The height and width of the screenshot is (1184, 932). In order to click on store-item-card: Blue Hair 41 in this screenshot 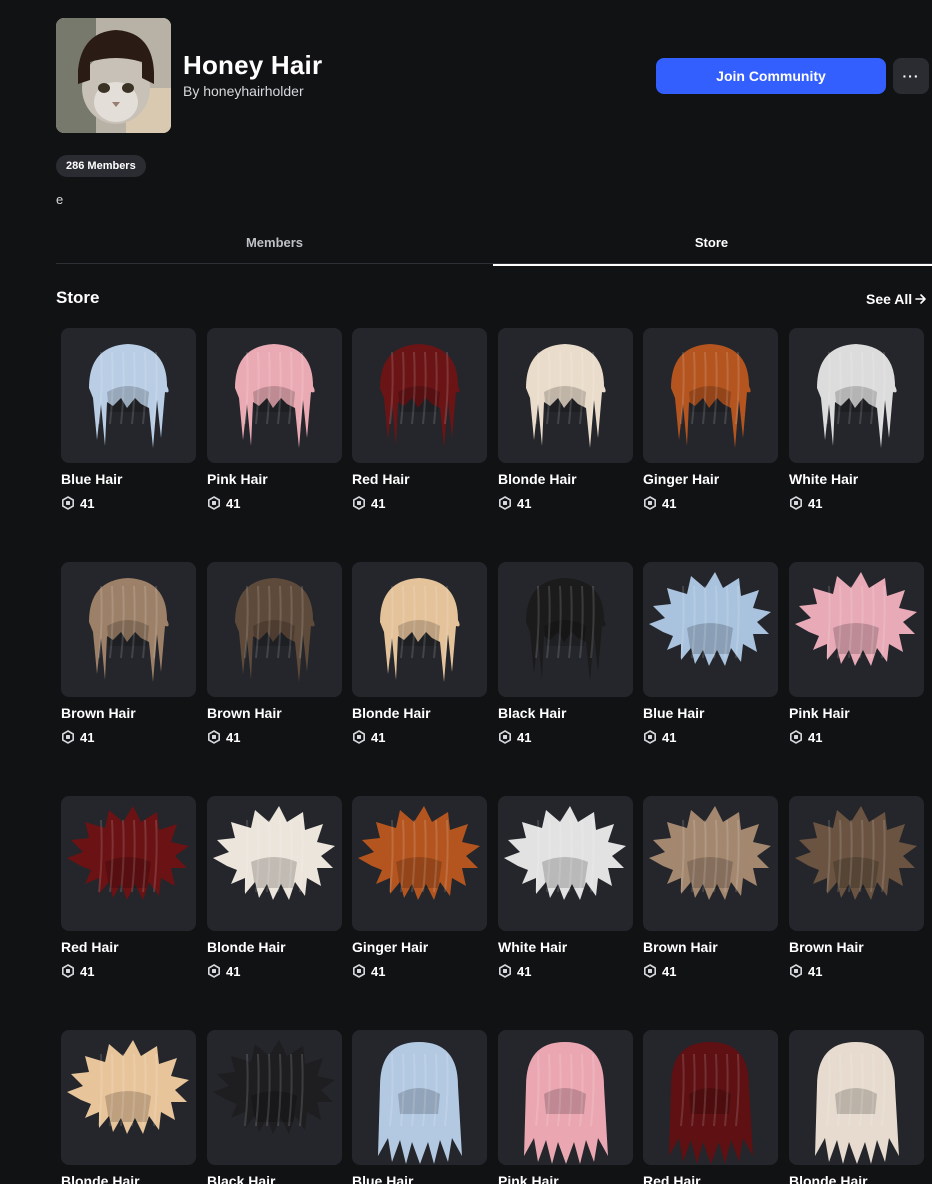, I will do `click(710, 653)`.